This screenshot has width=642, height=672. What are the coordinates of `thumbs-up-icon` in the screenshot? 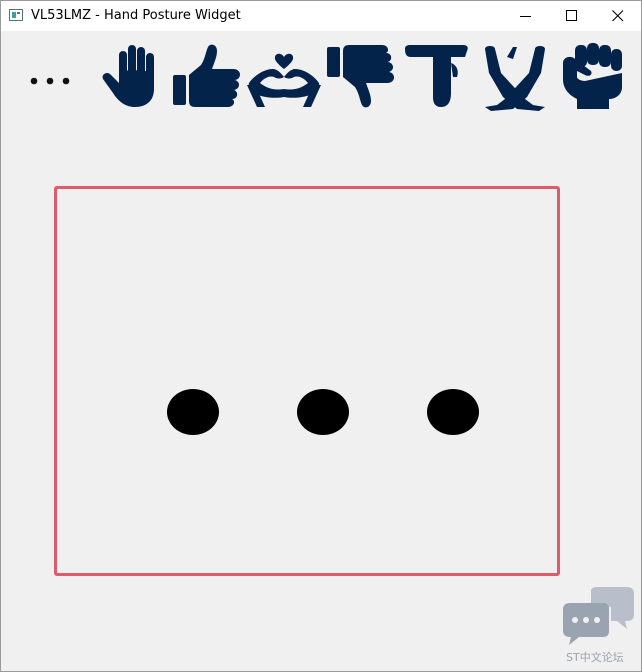 It's located at (207, 75).